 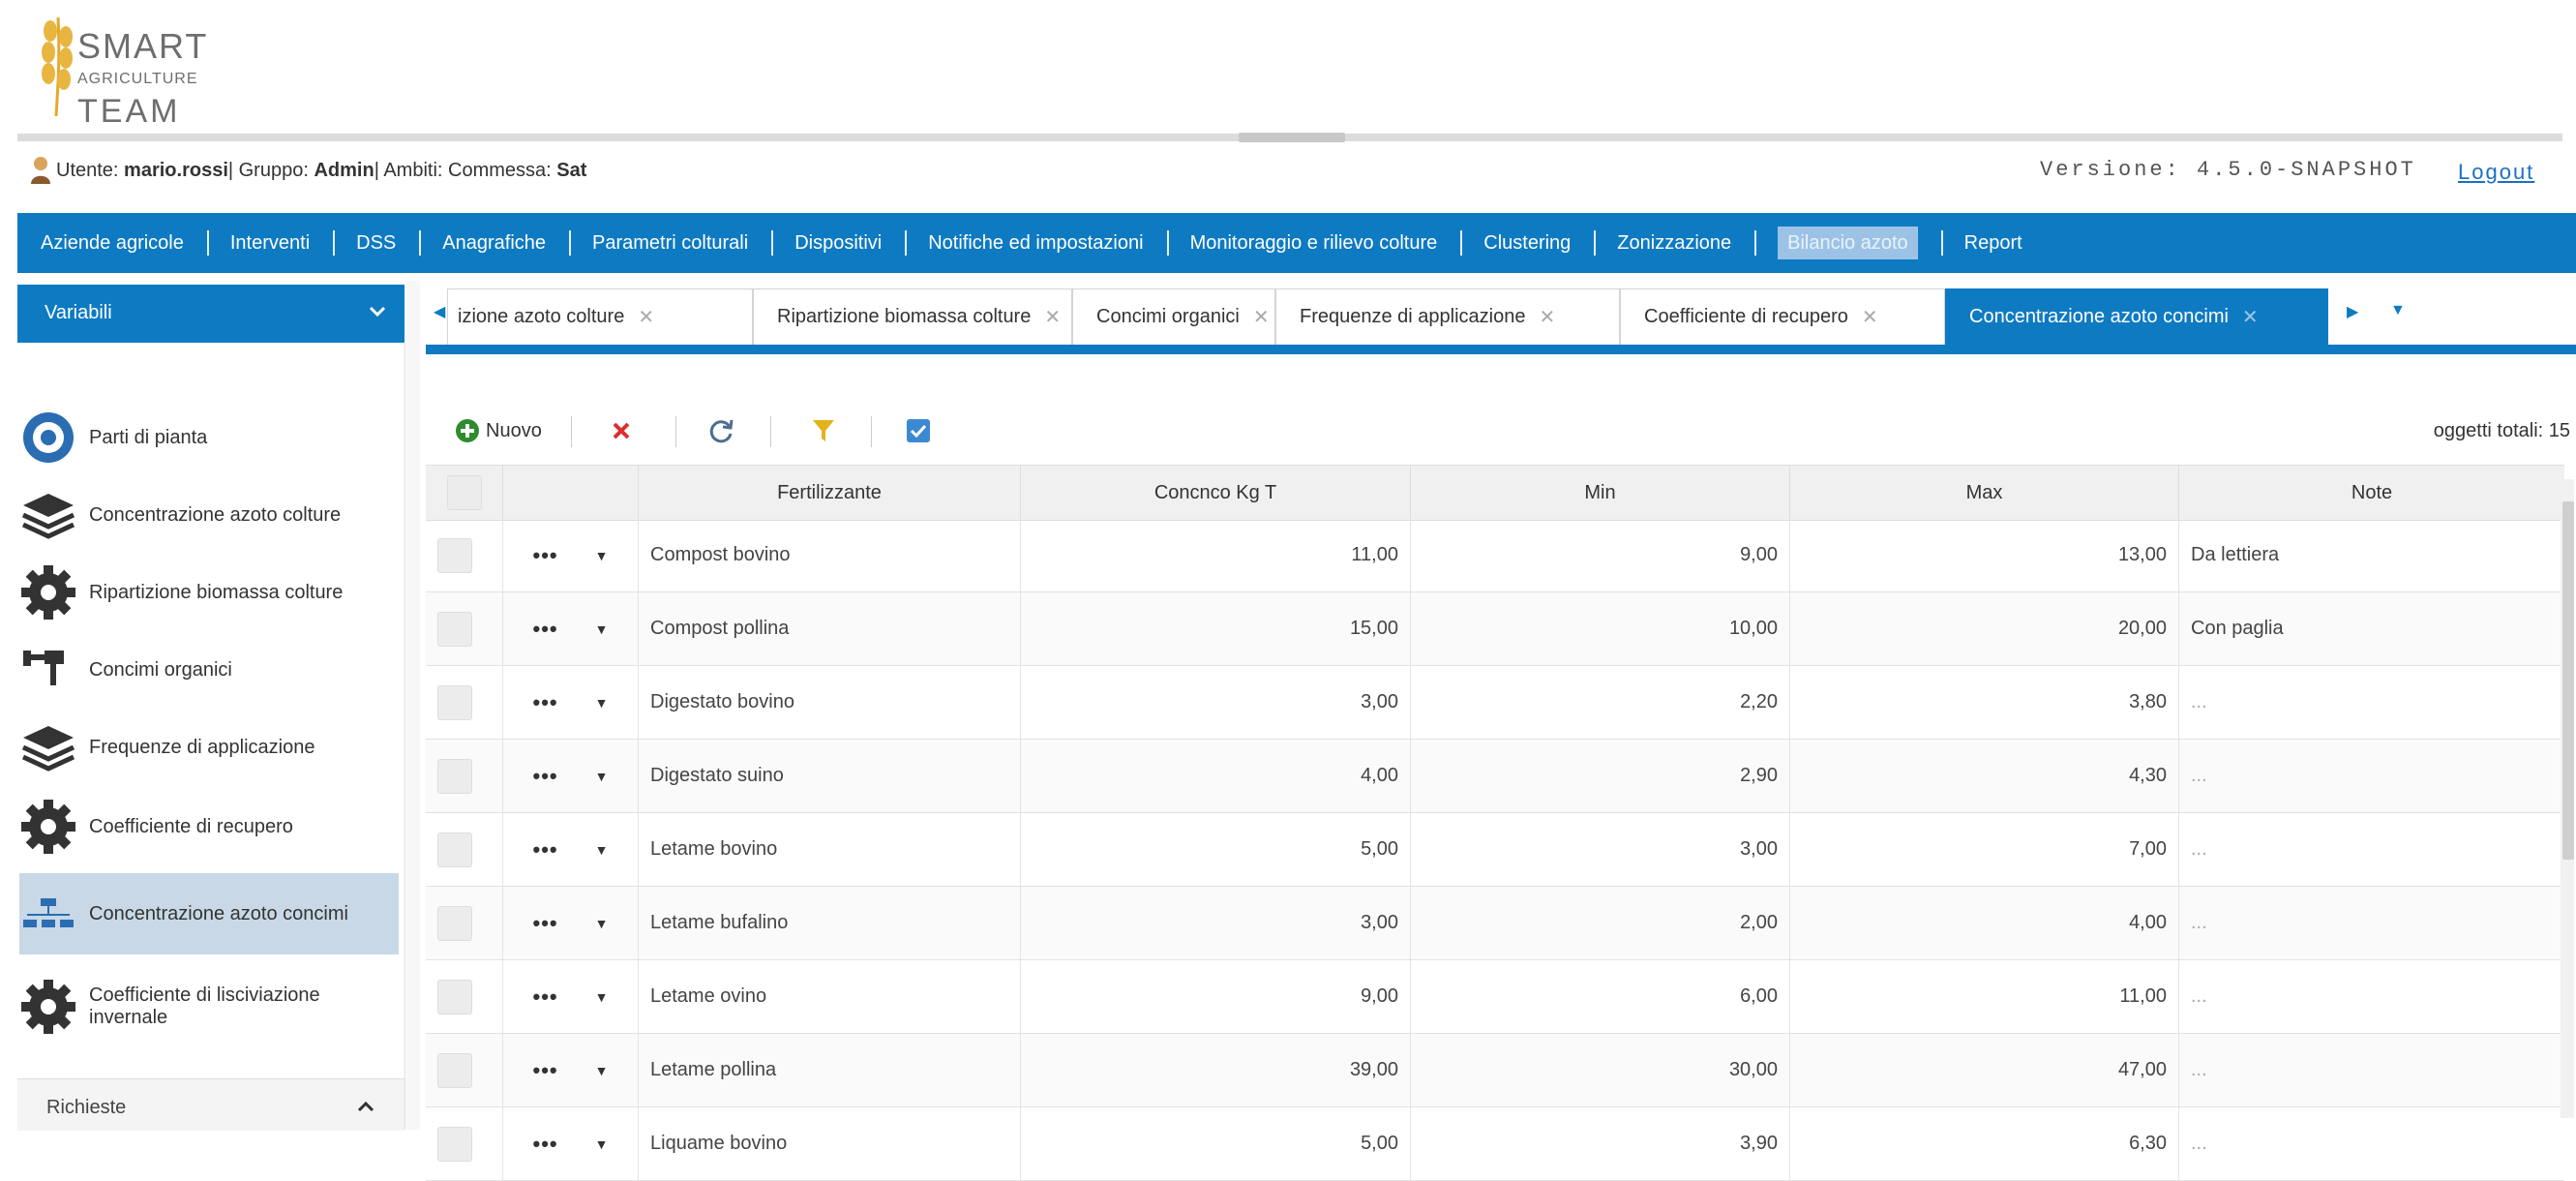 I want to click on select-all-button, so click(x=918, y=431).